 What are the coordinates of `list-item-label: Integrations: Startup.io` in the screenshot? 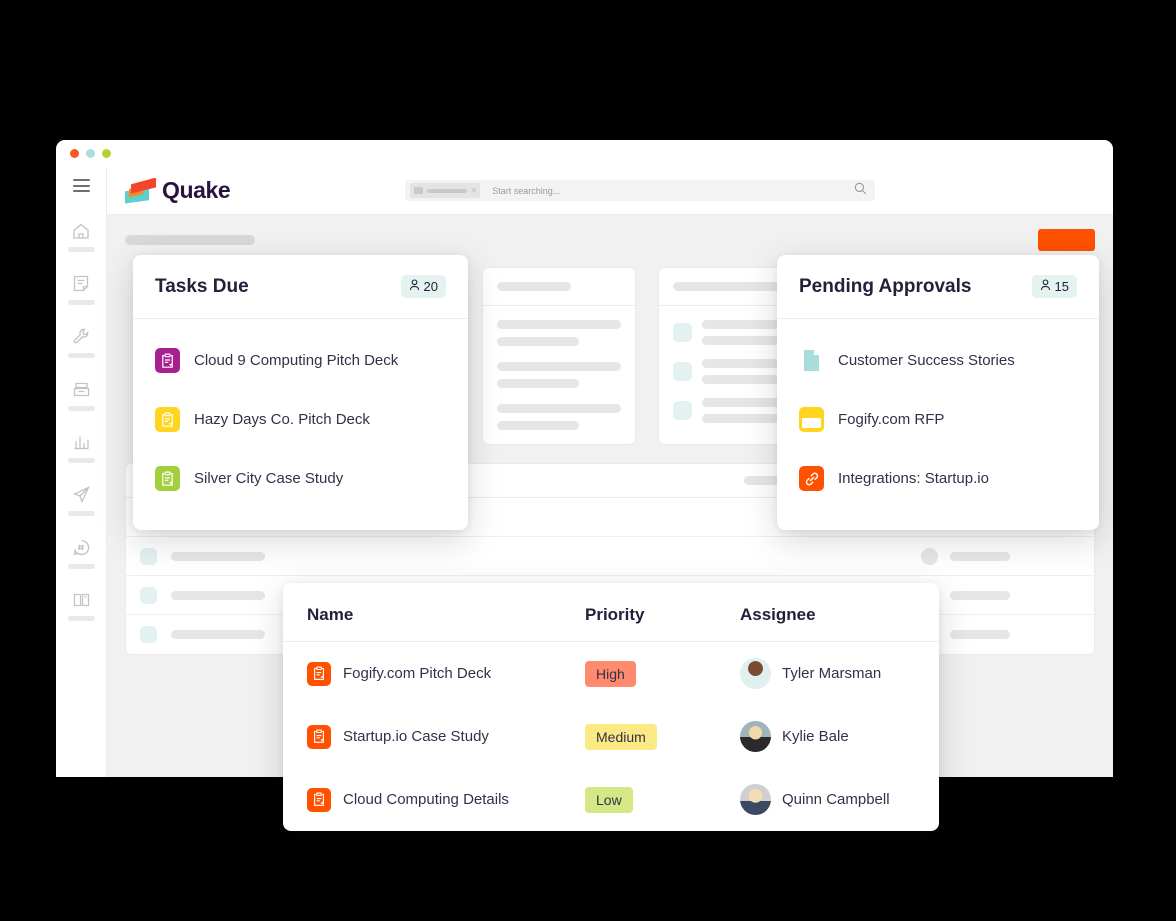 It's located at (913, 478).